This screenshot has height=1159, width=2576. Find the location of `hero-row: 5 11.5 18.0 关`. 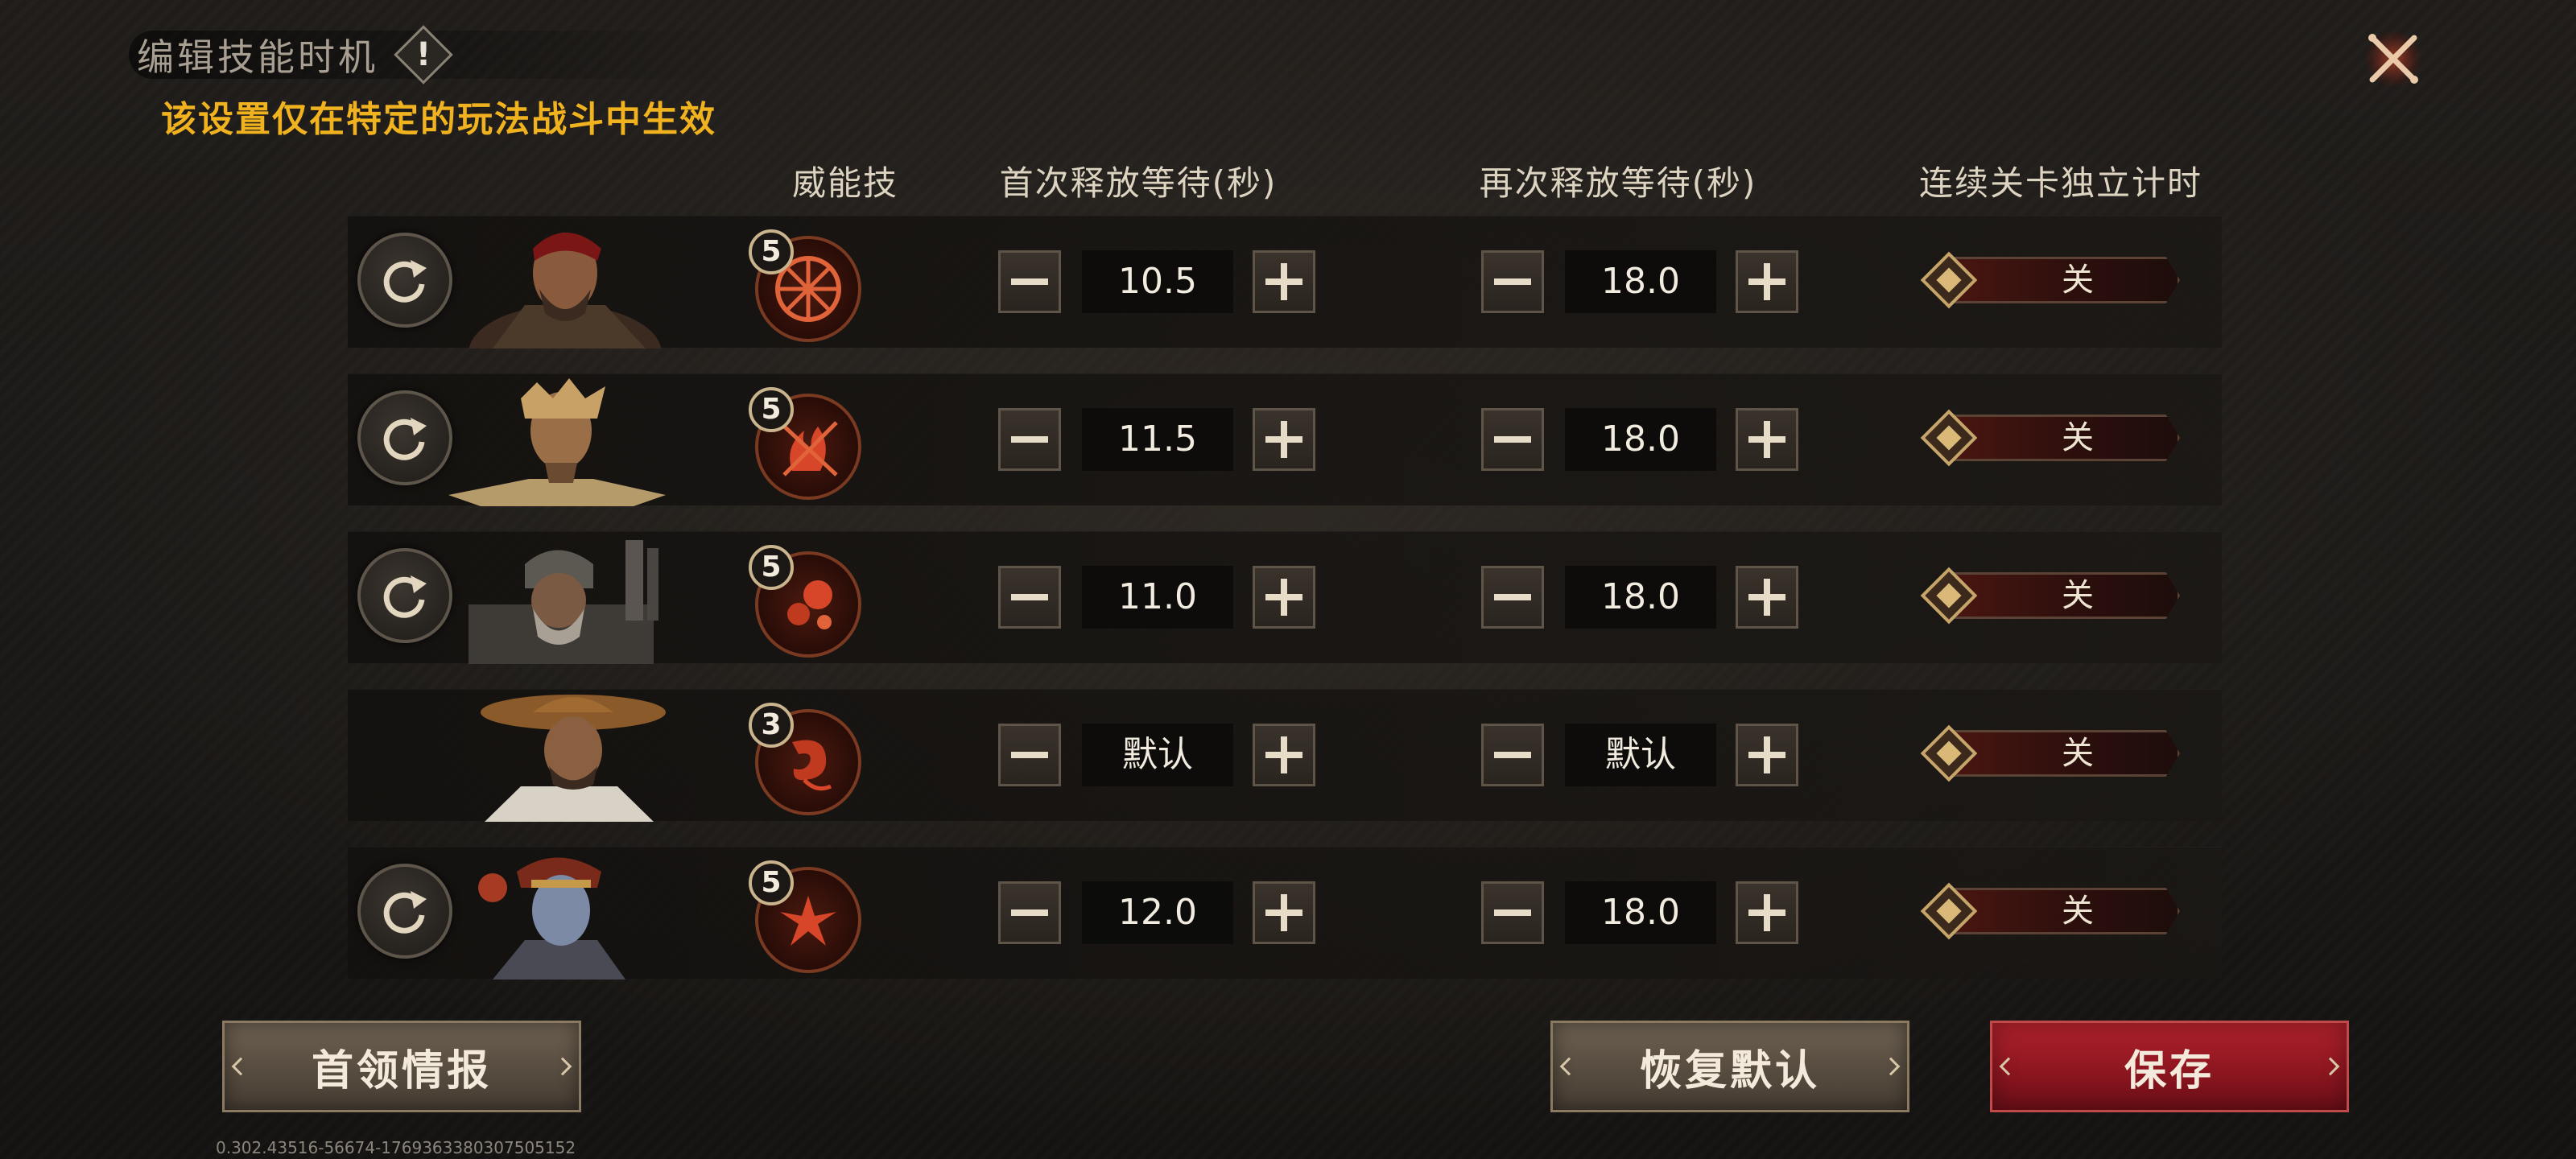

hero-row: 5 11.5 18.0 关 is located at coordinates (1285, 440).